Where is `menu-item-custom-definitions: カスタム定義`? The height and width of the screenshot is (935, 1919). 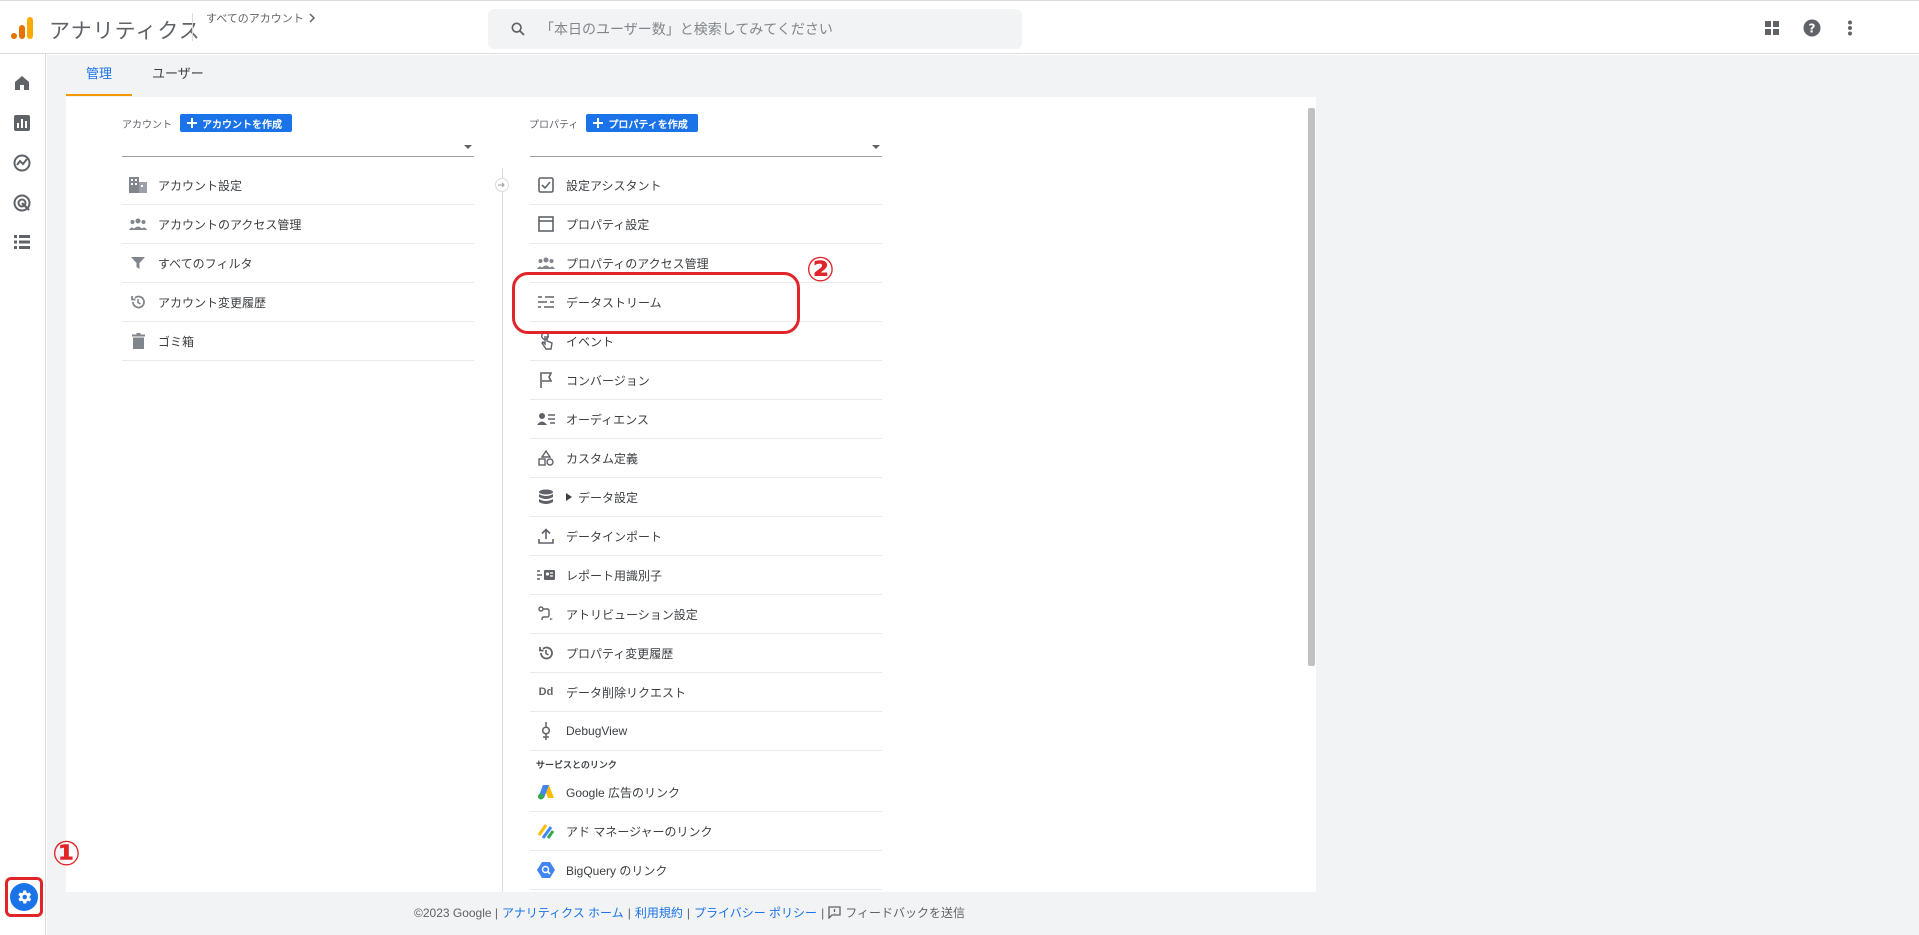
menu-item-custom-definitions: カスタム定義 is located at coordinates (706, 458).